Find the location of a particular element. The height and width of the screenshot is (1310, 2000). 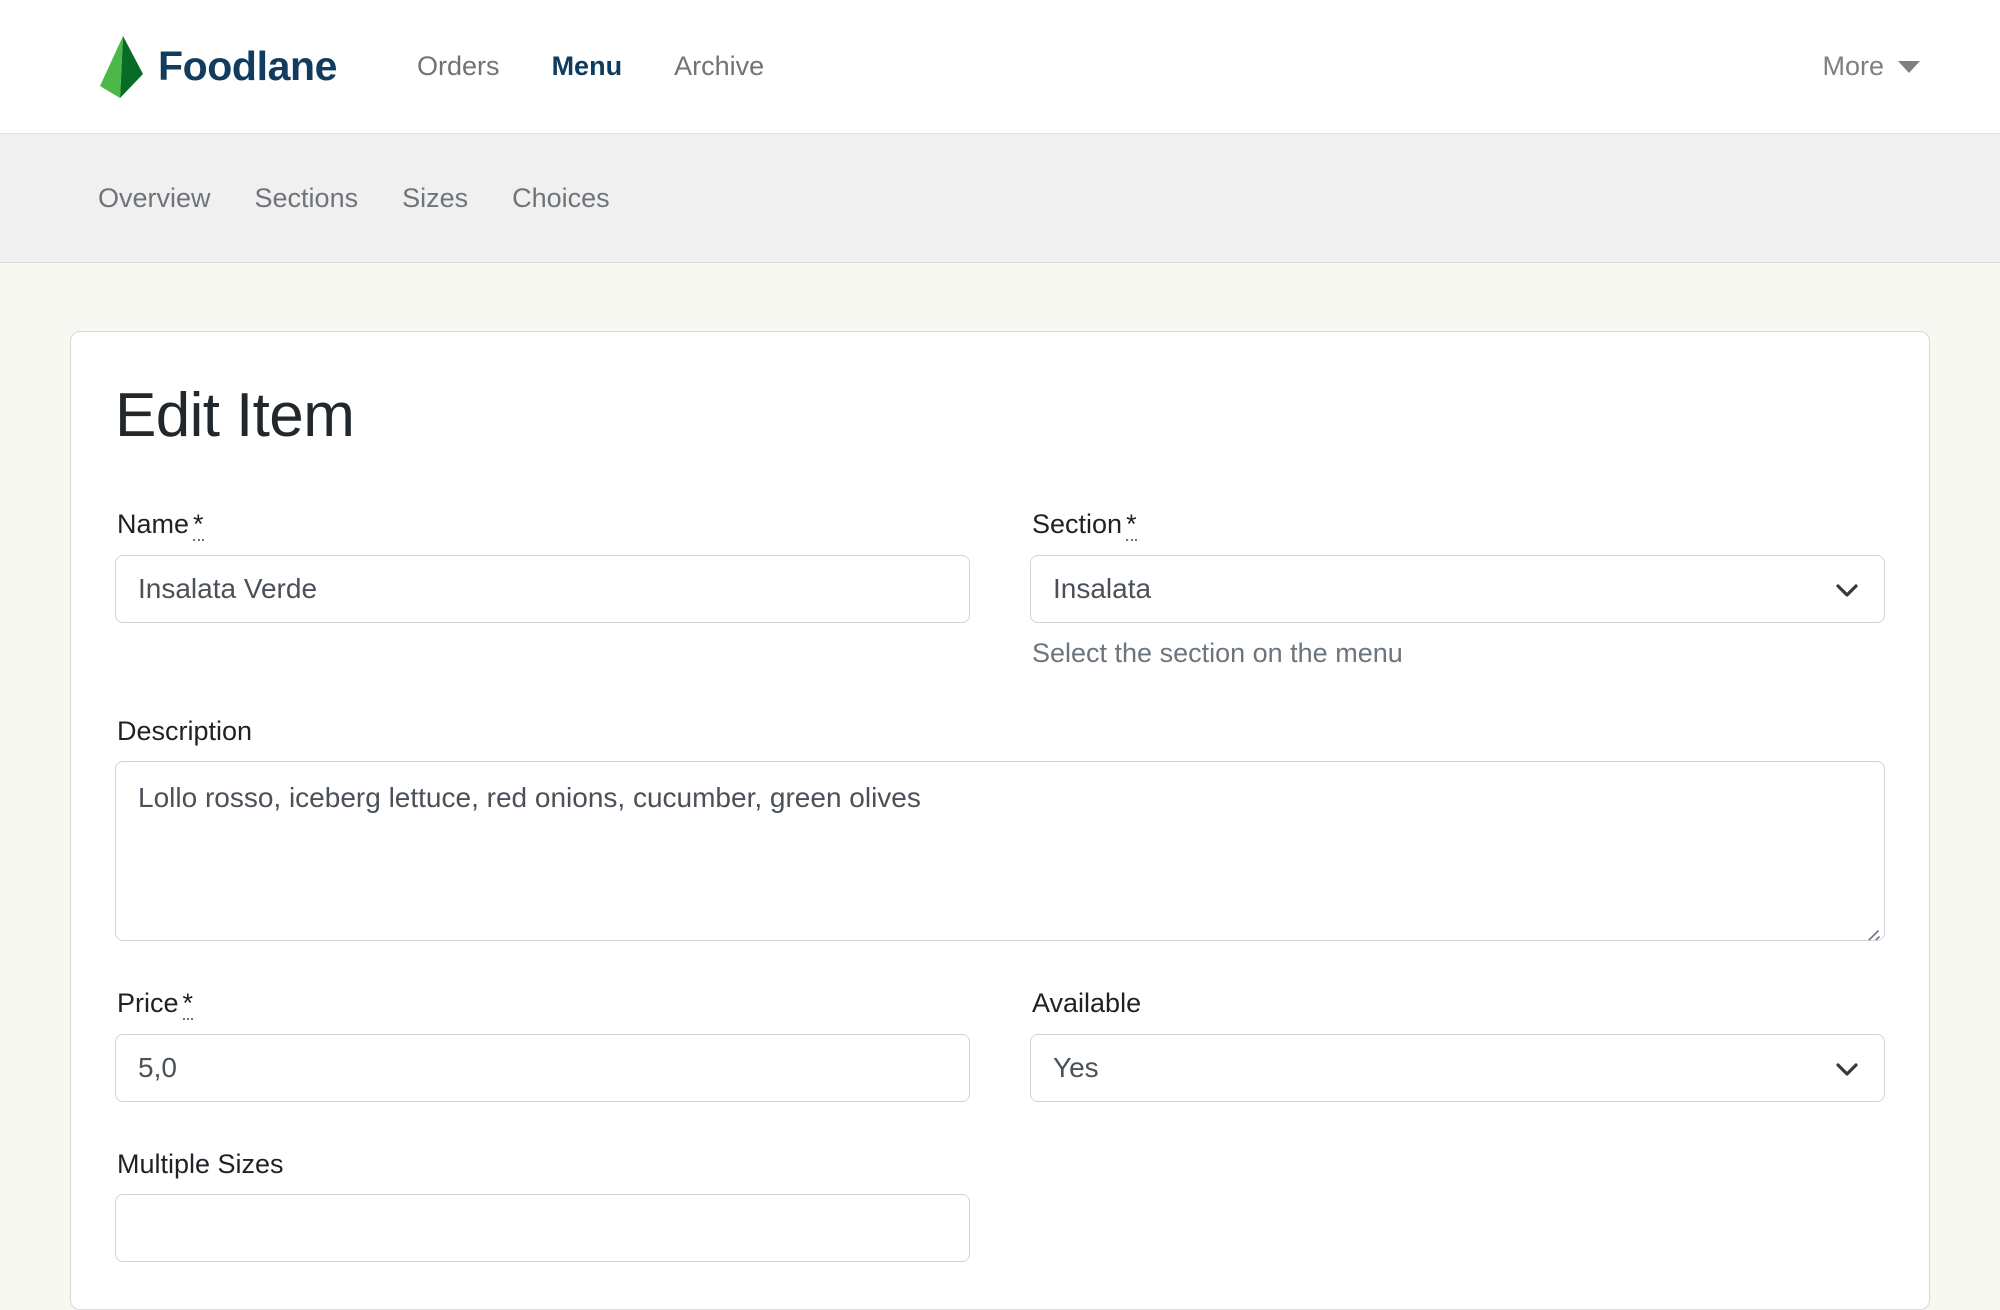

secondary-nav: Overview Sections Sizes Choices is located at coordinates (1000, 198).